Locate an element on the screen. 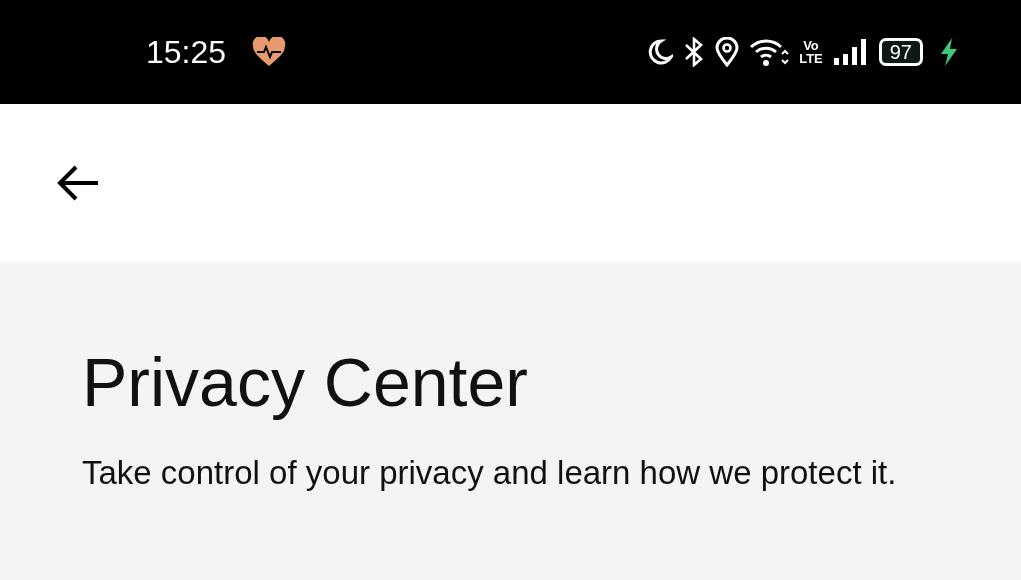 This screenshot has height=580, width=1021. network-label: Vo is located at coordinates (811, 45).